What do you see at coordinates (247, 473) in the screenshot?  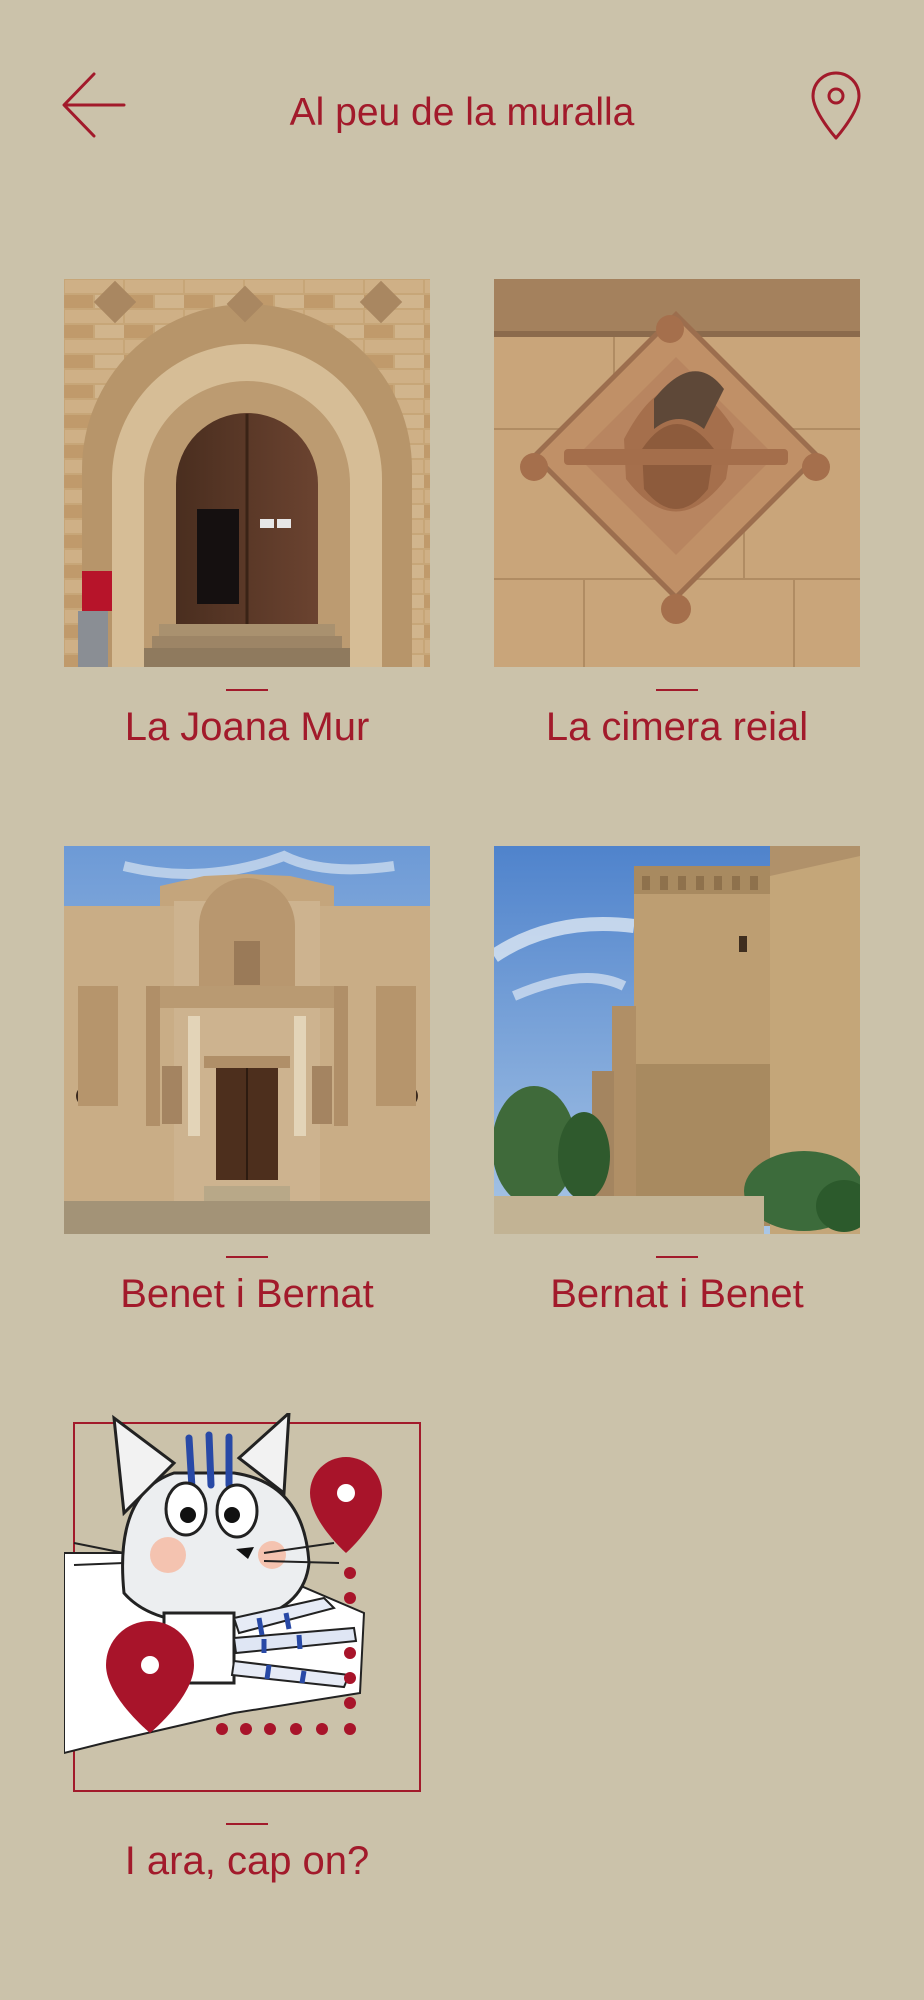 I see `card-image-doorway` at bounding box center [247, 473].